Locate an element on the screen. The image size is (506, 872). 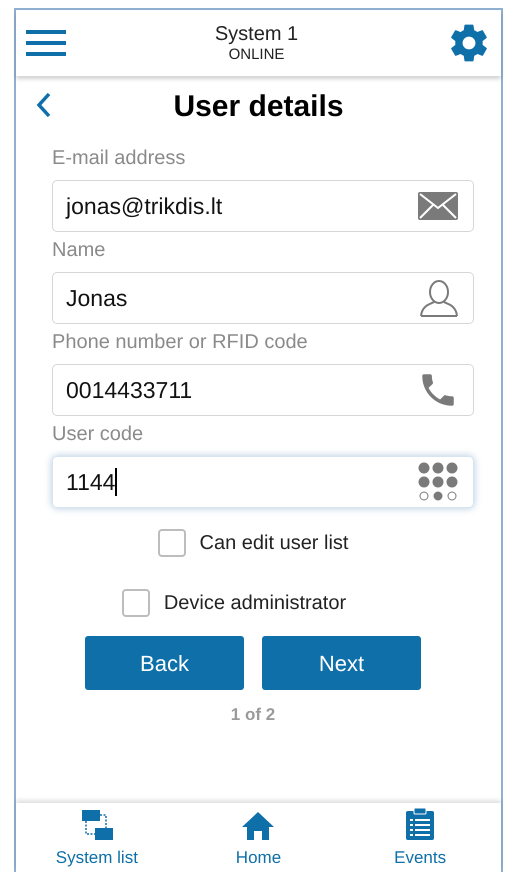
field-label: Phone number or RFID code is located at coordinates (180, 342).